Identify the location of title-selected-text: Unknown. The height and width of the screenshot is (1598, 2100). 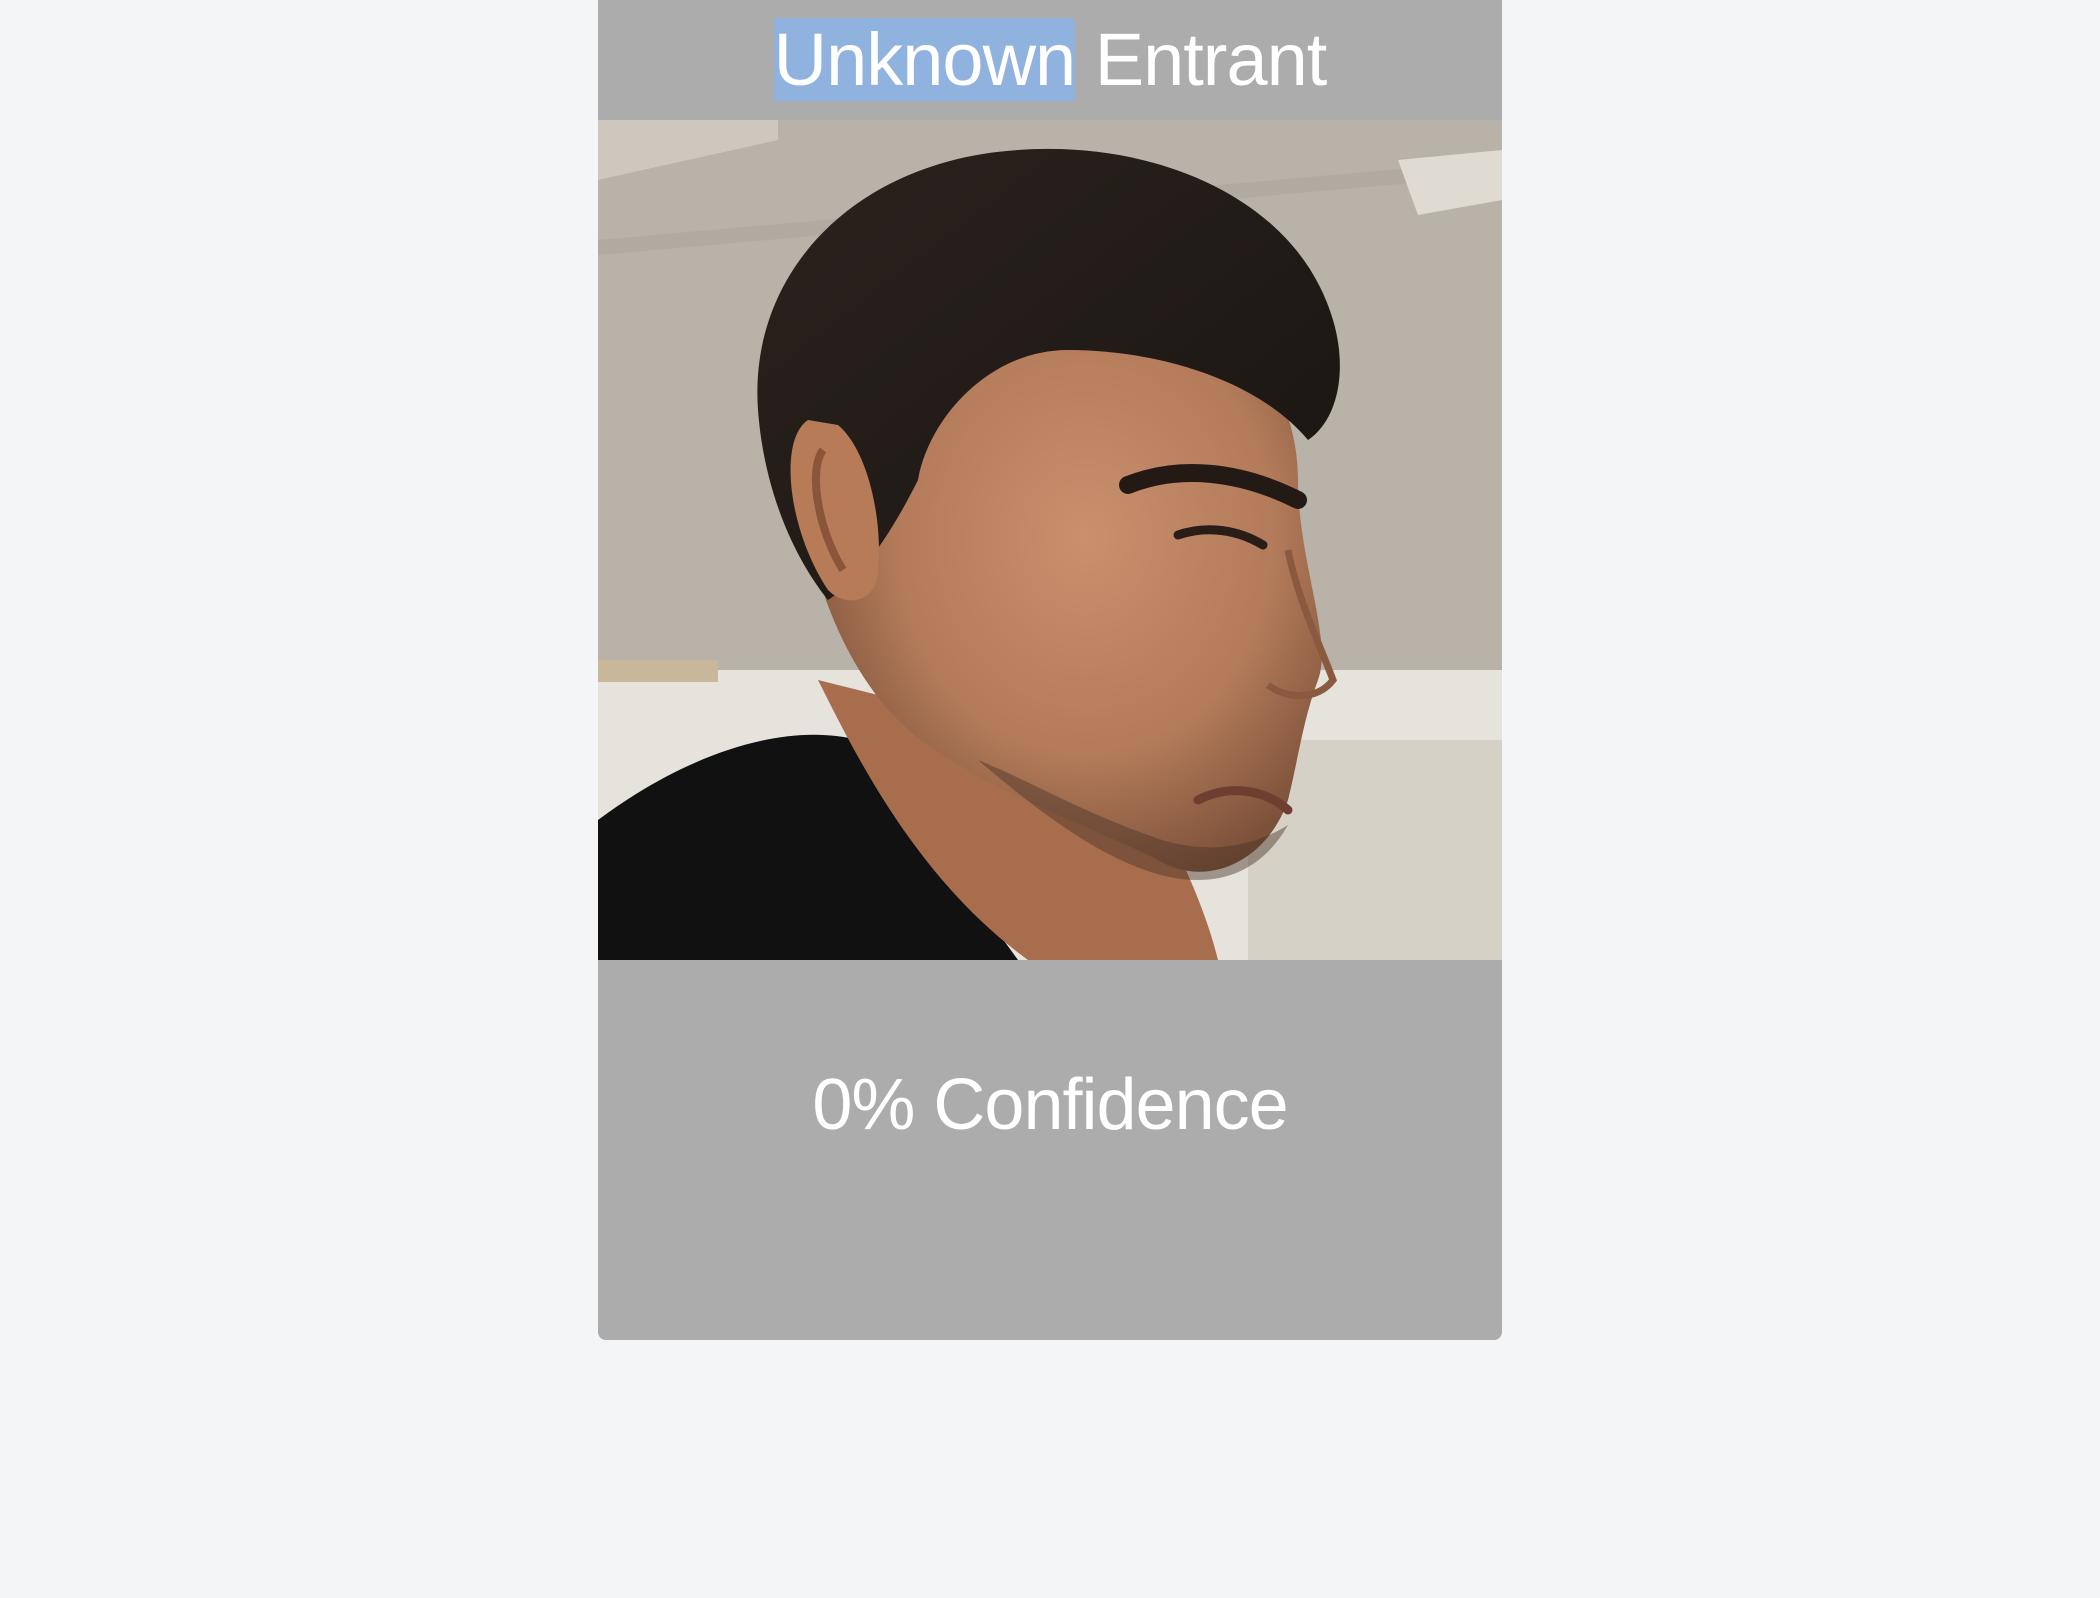
(924, 59).